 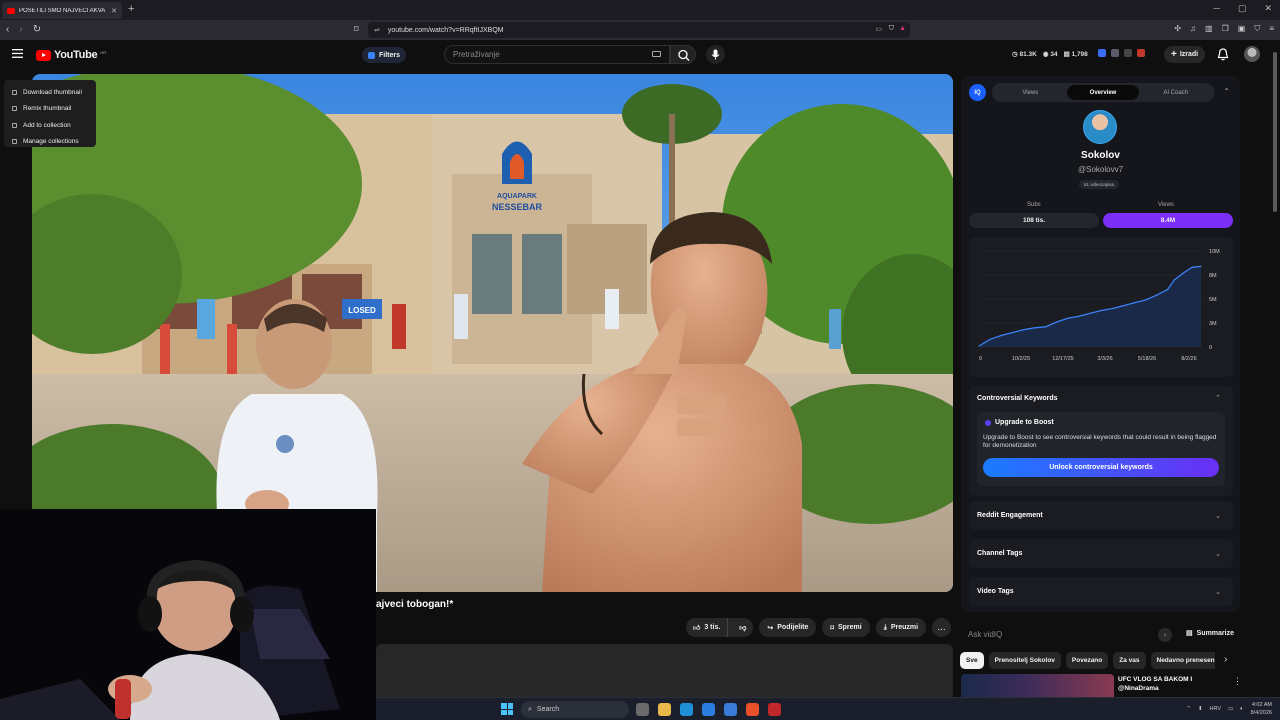 What do you see at coordinates (1271, 29) in the screenshot?
I see `menu-icon: ≡` at bounding box center [1271, 29].